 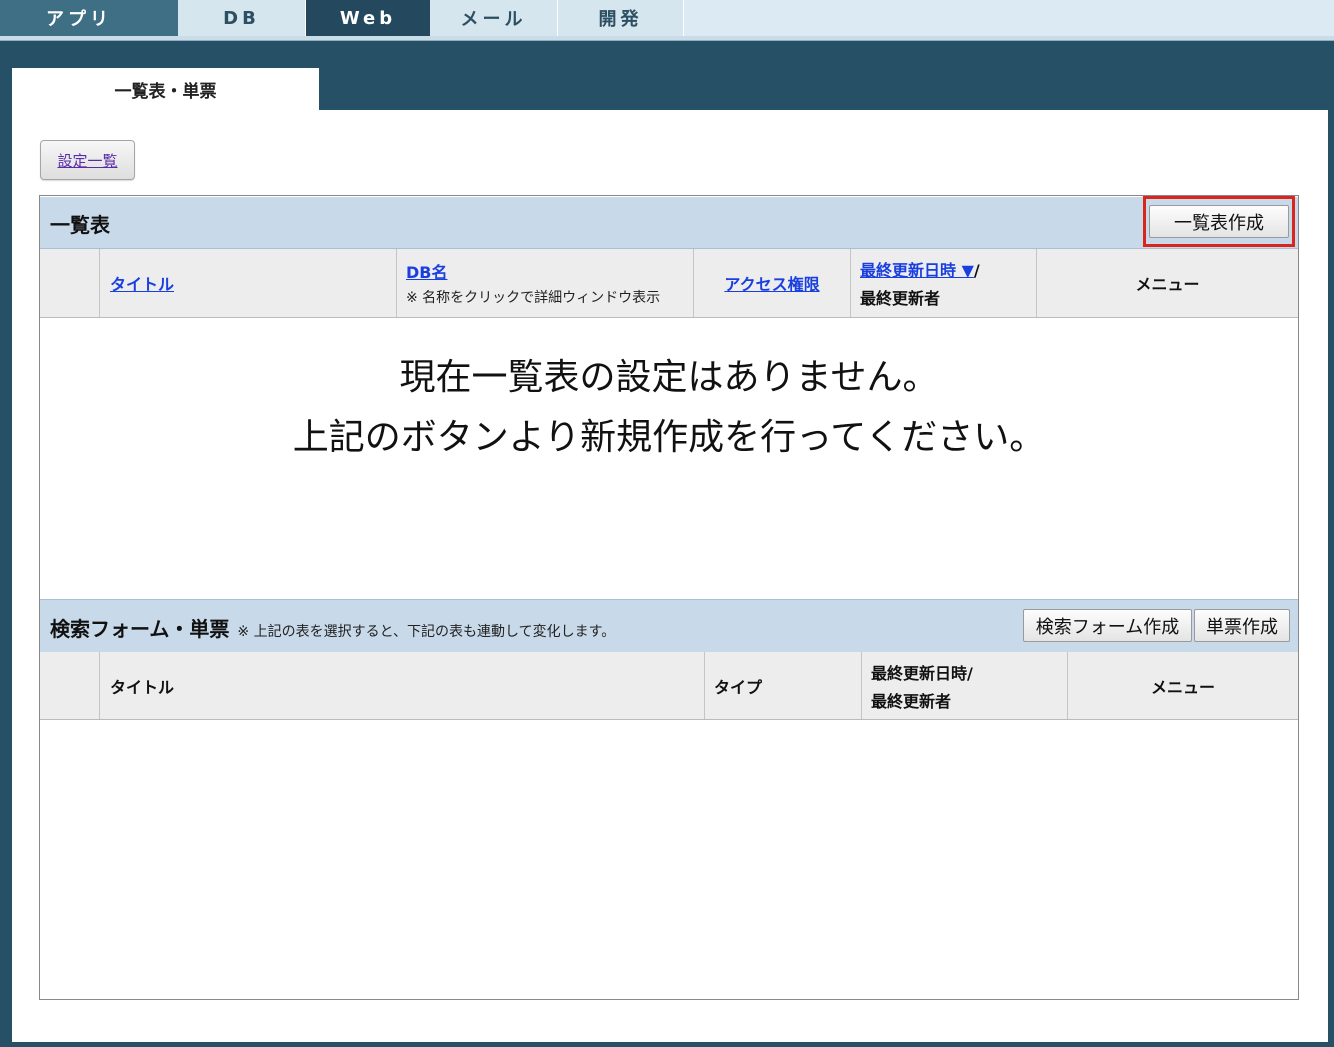 What do you see at coordinates (669, 377) in the screenshot?
I see `empty-message-line1: 現在一覧表の設定はありません。` at bounding box center [669, 377].